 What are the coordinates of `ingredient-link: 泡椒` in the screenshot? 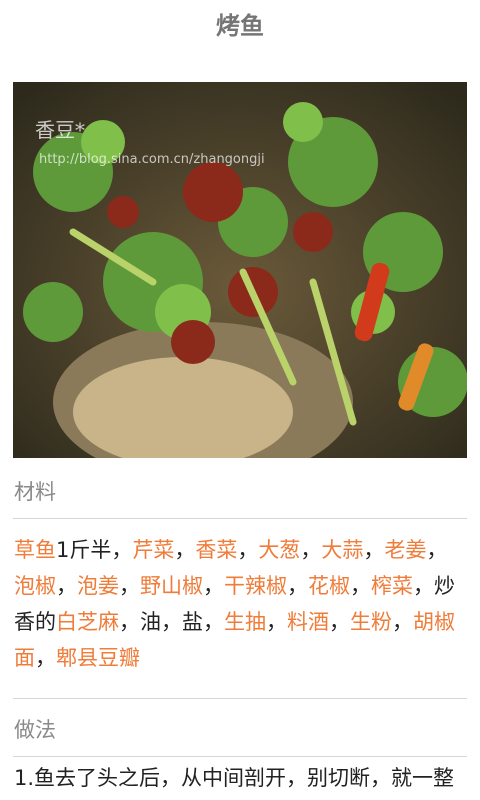 It's located at (35, 586).